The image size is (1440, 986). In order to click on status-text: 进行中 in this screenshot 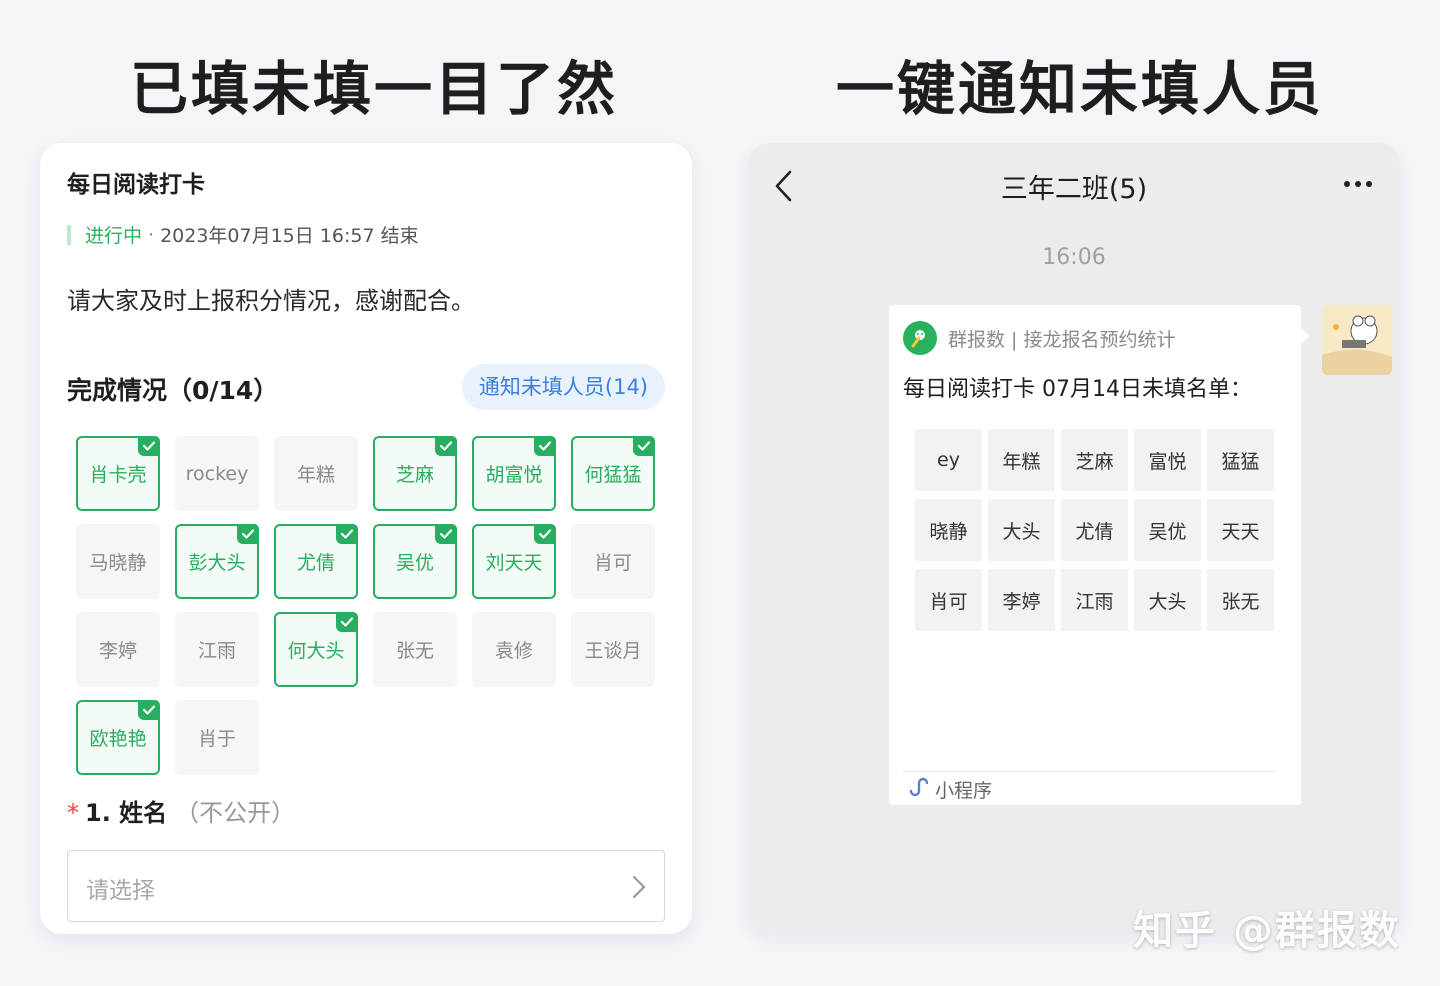, I will do `click(114, 236)`.